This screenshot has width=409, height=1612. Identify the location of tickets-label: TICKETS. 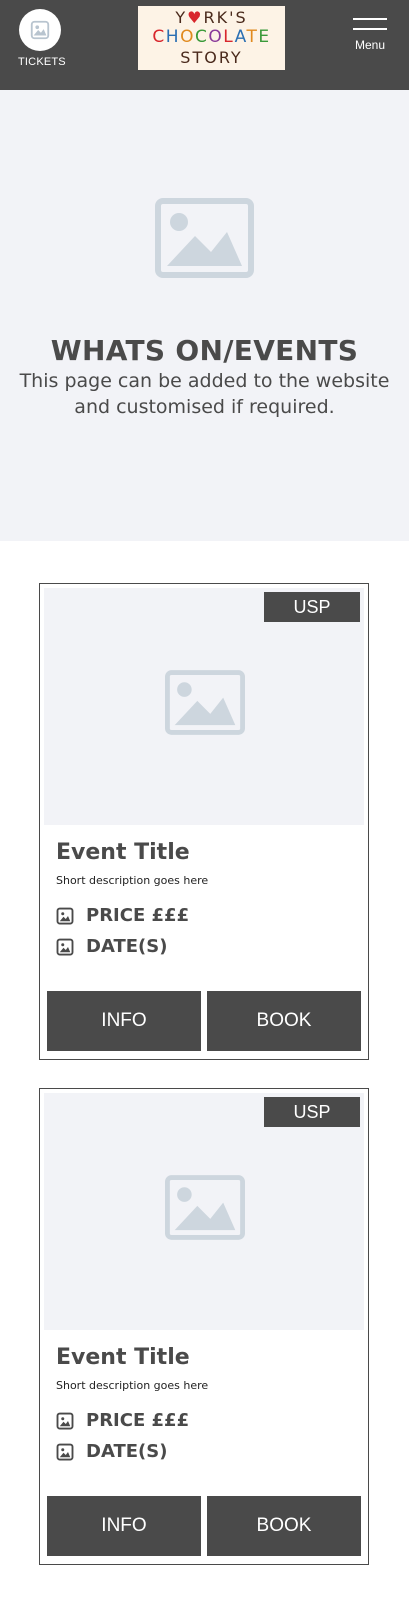
(42, 62).